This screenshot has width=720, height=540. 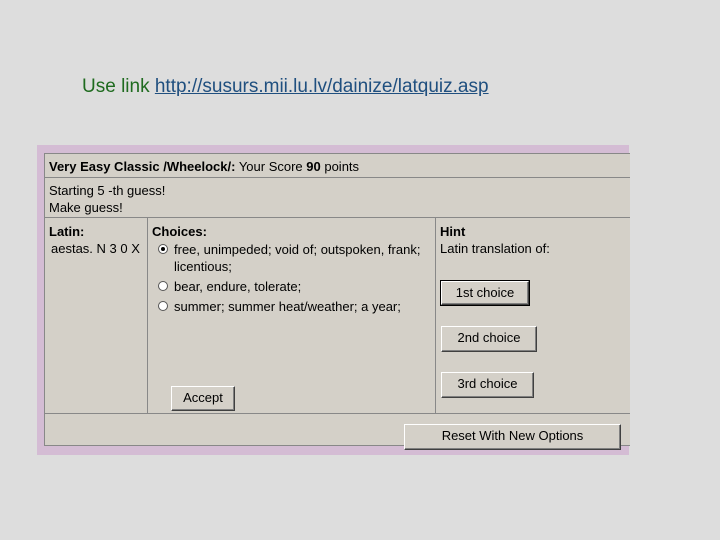 I want to click on quiz-title: Very Easy Classic /Wheelock/:, so click(x=142, y=166).